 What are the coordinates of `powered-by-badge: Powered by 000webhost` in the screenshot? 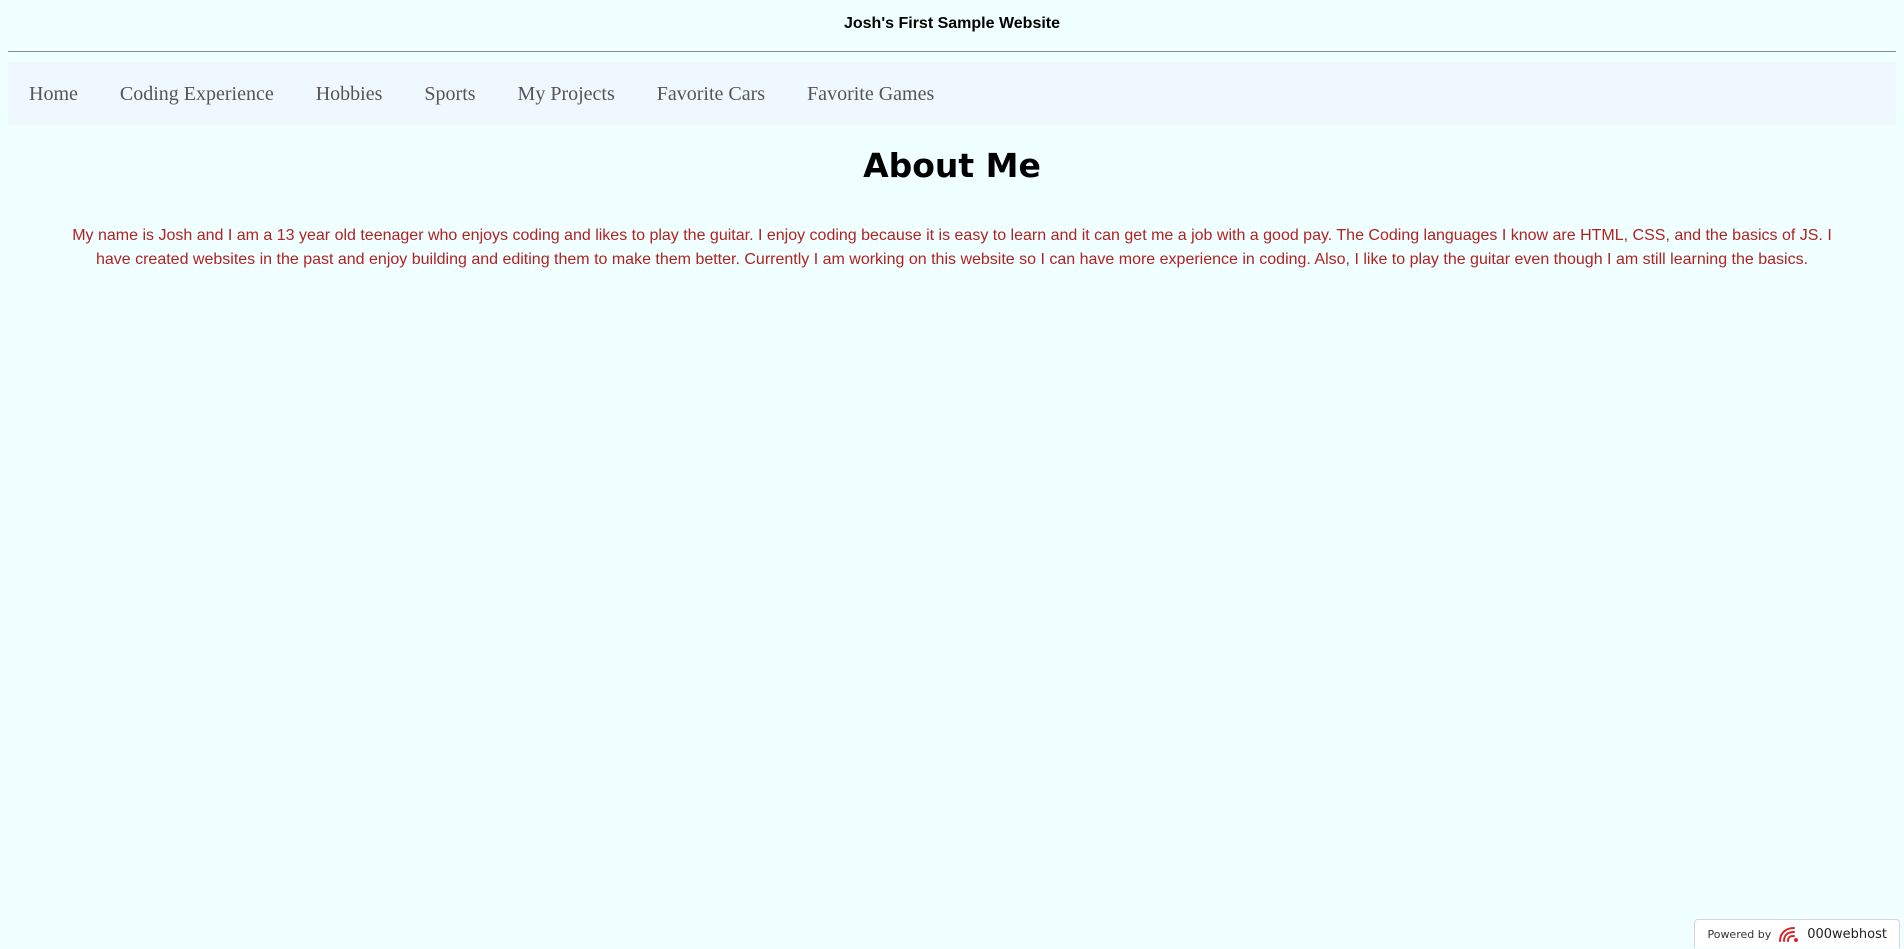 It's located at (1797, 933).